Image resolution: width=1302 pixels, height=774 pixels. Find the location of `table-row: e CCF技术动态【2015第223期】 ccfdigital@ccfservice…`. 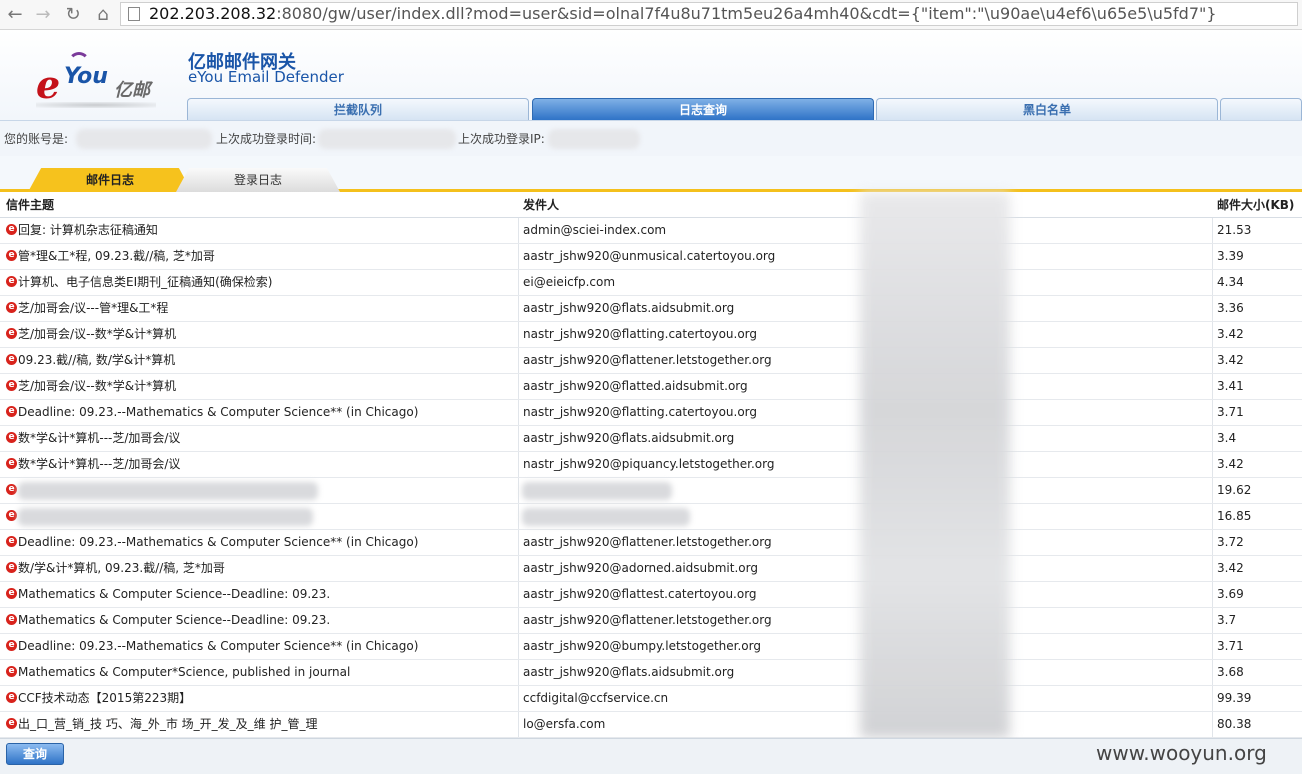

table-row: e CCF技术动态【2015第223期】 ccfdigital@ccfservice… is located at coordinates (651, 699).